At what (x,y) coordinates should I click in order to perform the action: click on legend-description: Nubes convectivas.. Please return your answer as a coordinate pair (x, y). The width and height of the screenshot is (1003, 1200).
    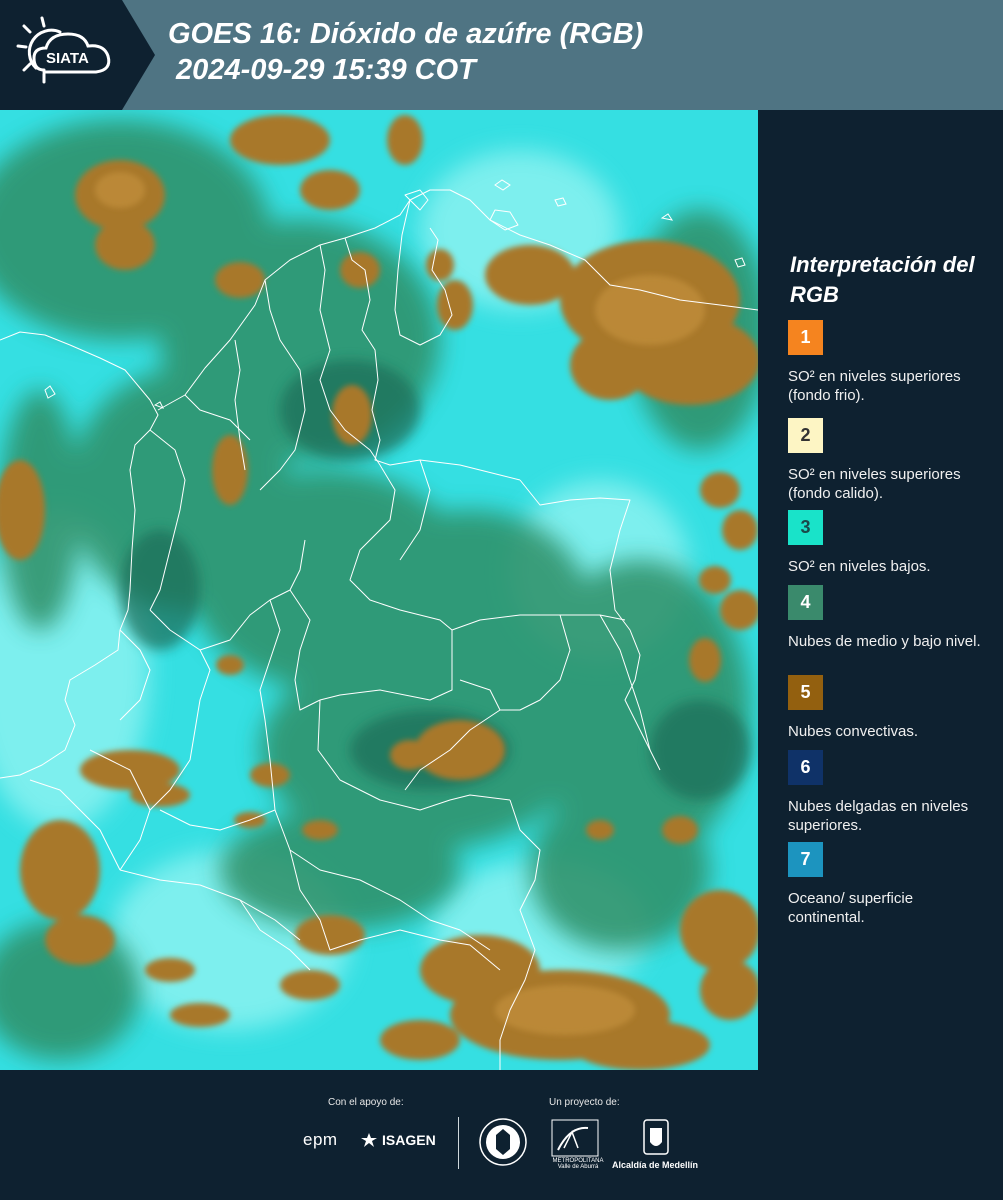
    Looking at the image, I should click on (853, 731).